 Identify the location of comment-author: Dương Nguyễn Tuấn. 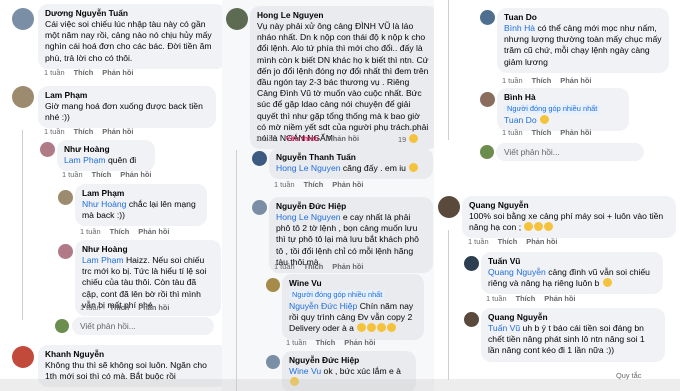
(132, 13).